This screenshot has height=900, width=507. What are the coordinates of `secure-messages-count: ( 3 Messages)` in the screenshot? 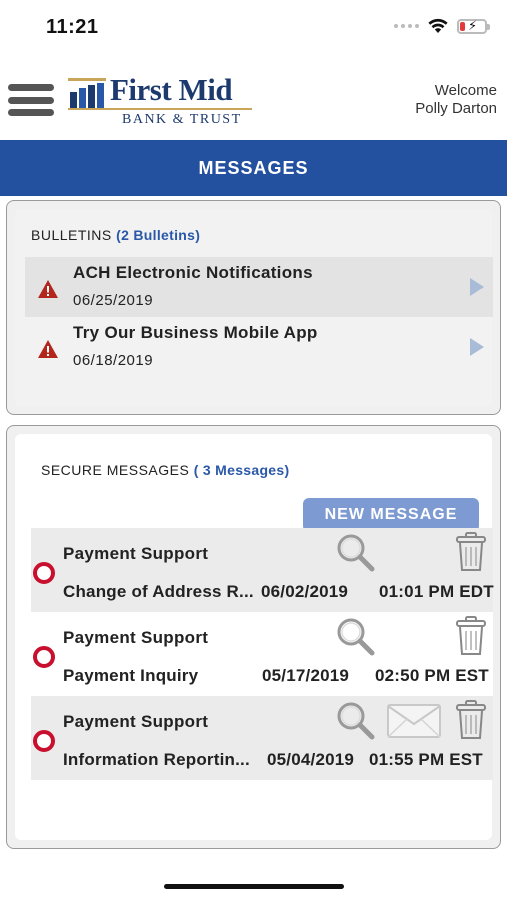 It's located at (241, 470).